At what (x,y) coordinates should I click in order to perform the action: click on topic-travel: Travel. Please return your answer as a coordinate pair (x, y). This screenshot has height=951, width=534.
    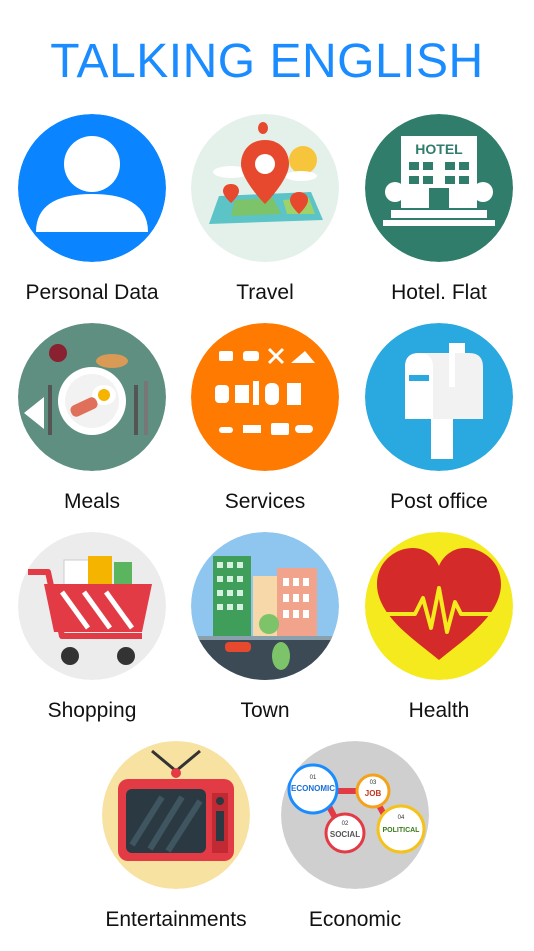
    Looking at the image, I should click on (265, 219).